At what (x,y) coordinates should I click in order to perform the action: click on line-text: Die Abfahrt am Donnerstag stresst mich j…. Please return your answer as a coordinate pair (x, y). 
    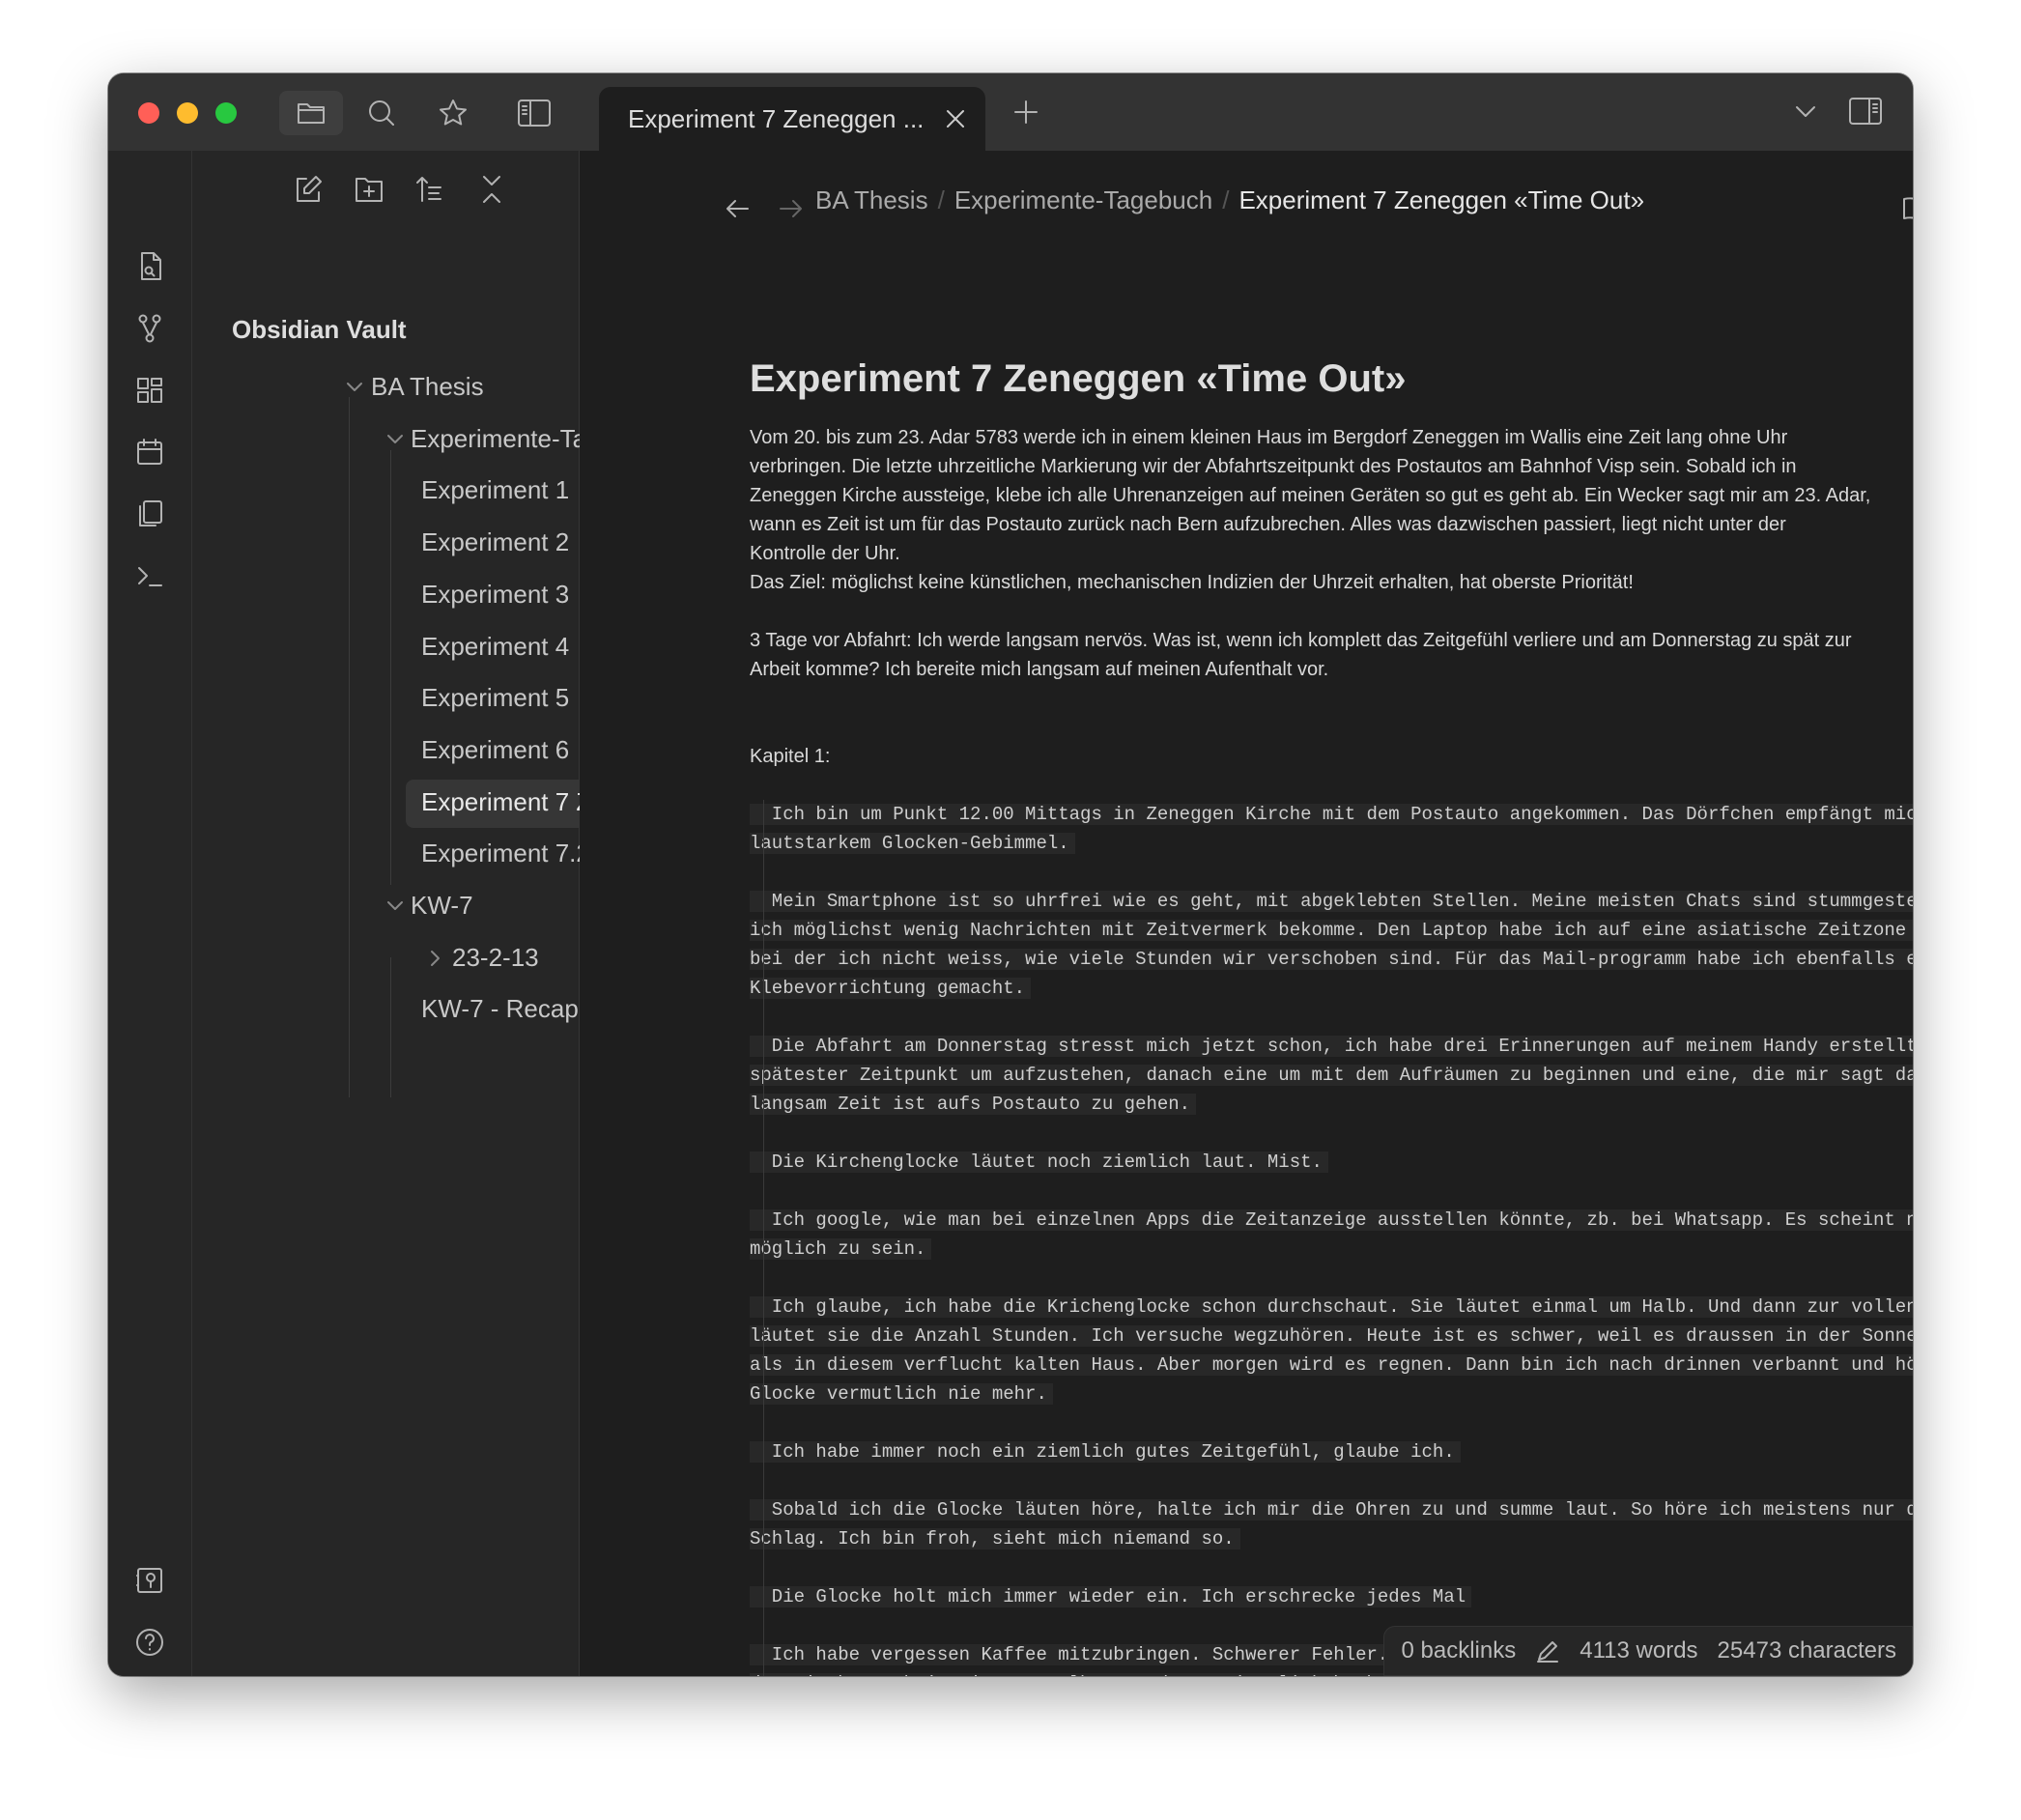
    Looking at the image, I should click on (1331, 1047).